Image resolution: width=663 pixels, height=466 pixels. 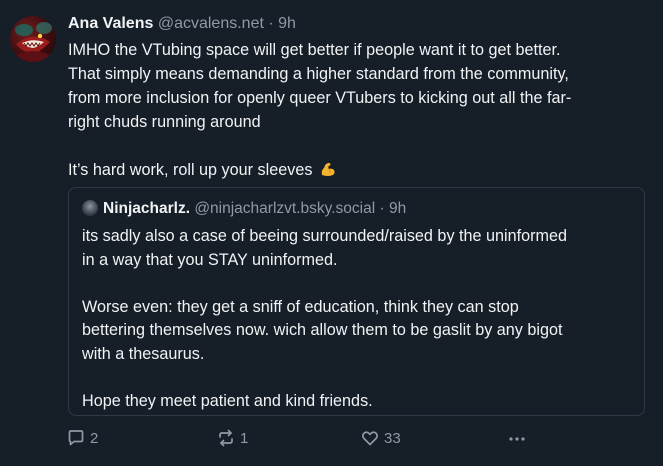 I want to click on author-avatar, so click(x=33, y=39).